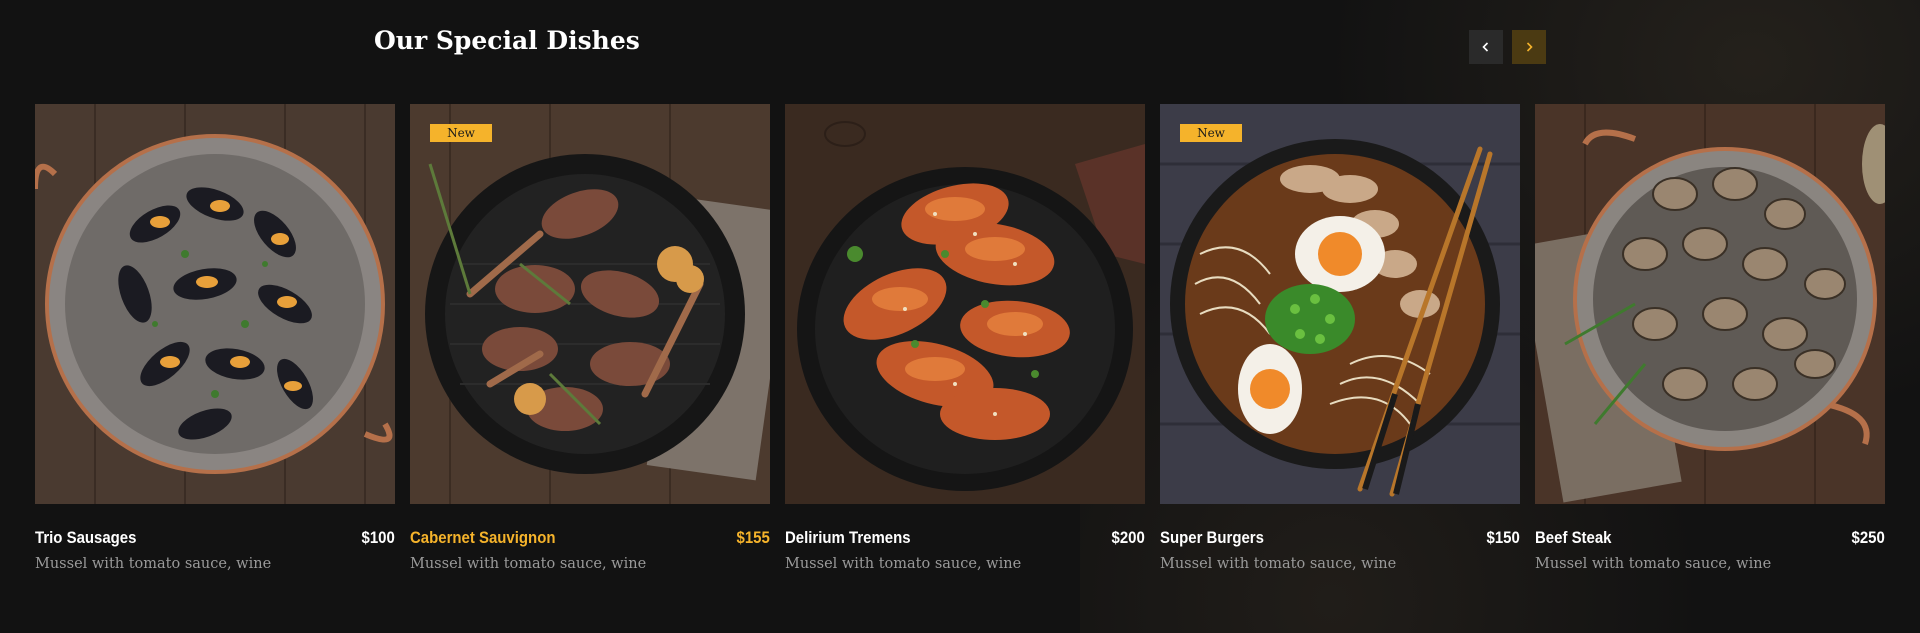 This screenshot has width=1920, height=633. I want to click on dish-price: $150, so click(1503, 537).